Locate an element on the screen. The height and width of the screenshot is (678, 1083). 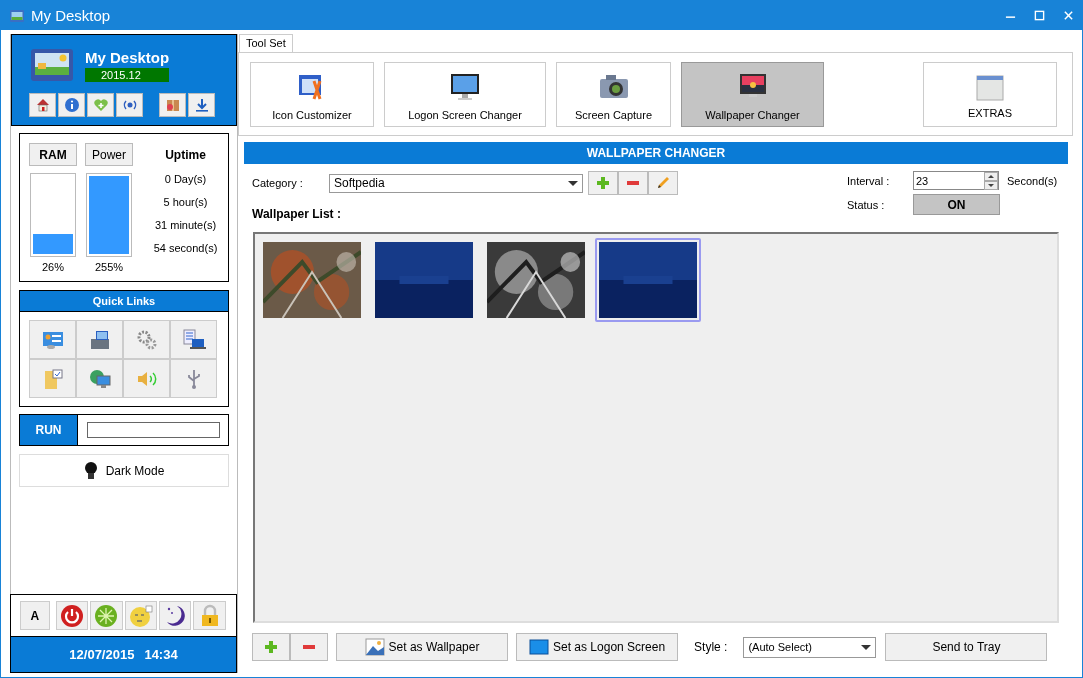
style-dropdown: (Auto Select) is located at coordinates (810, 647).